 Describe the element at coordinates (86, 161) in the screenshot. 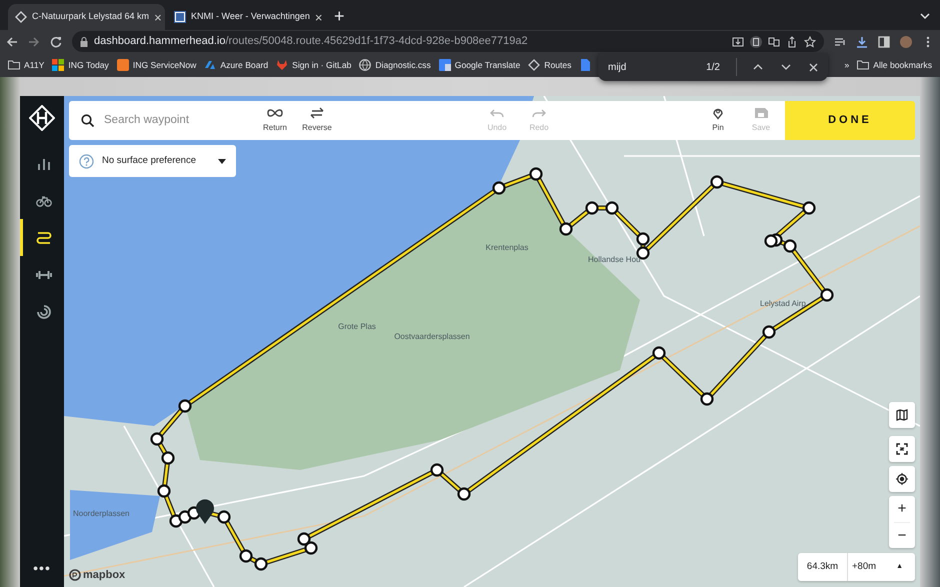

I see `question-icon` at that location.